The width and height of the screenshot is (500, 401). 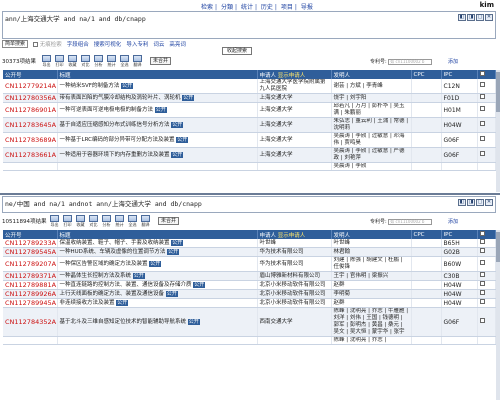 What do you see at coordinates (115, 155) in the screenshot?
I see `title-text: 一种适用于容器环境下的内存重删方法及装置` at bounding box center [115, 155].